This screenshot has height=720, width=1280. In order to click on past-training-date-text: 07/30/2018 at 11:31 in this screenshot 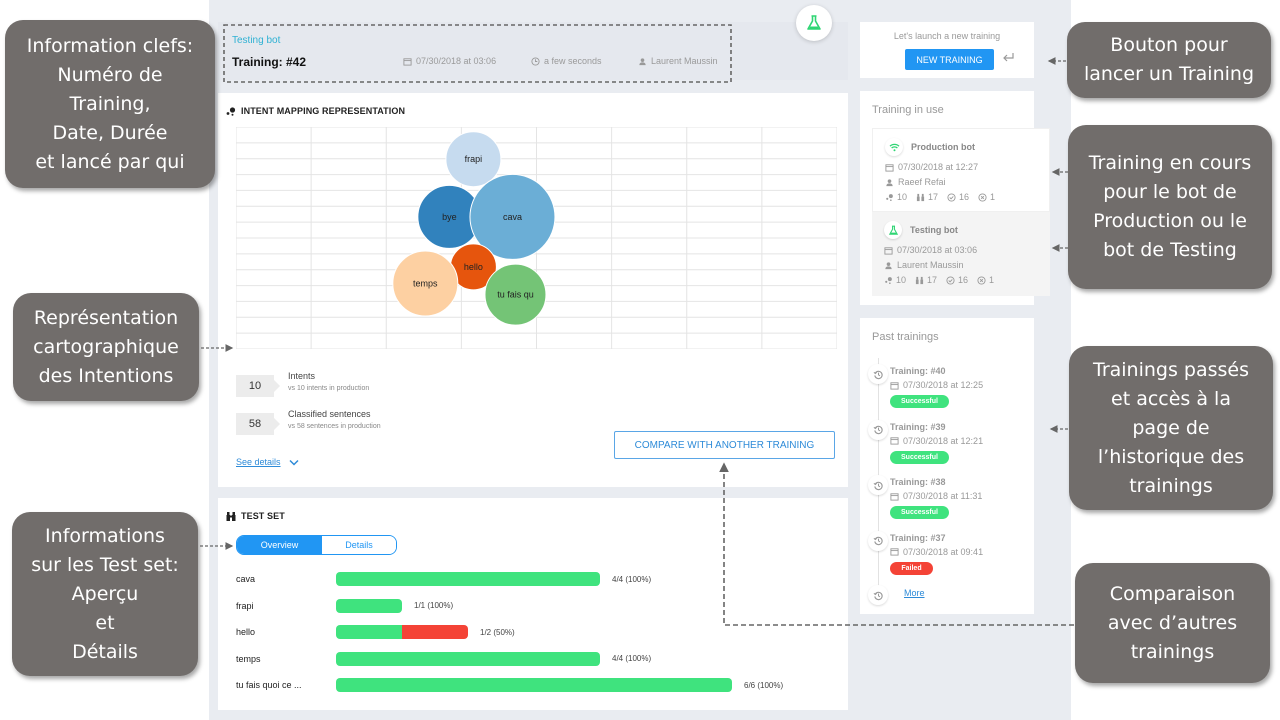, I will do `click(943, 496)`.